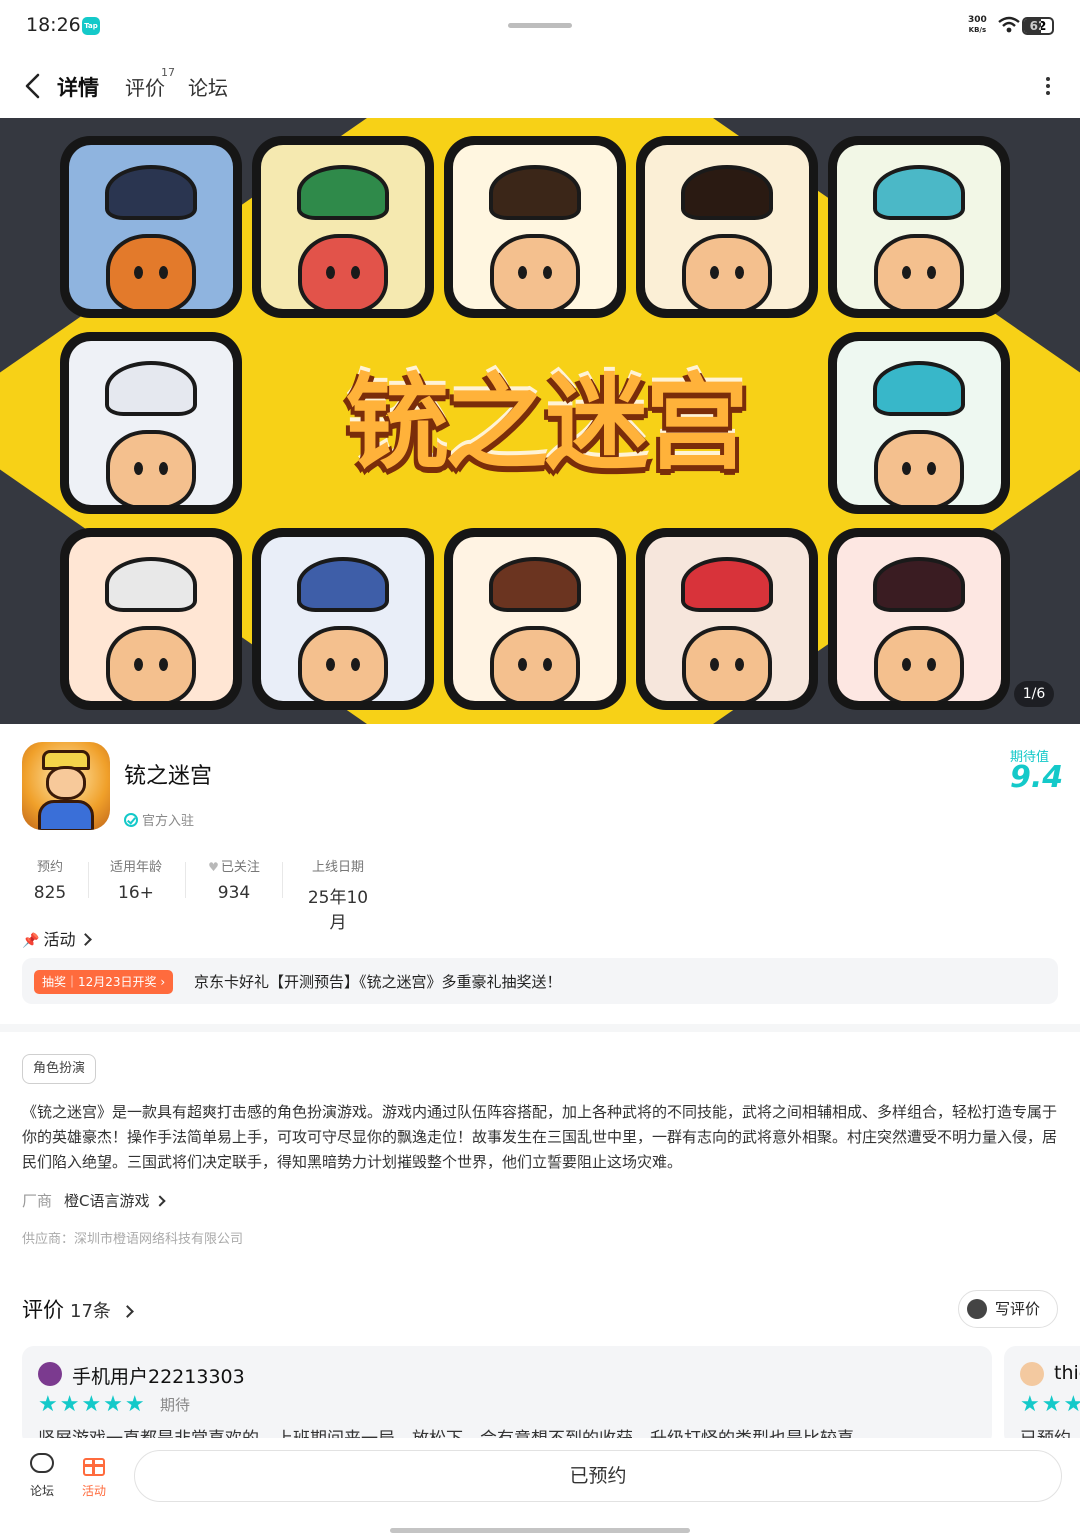  Describe the element at coordinates (42, 1474) in the screenshot. I see `forum-button: 论坛` at that location.